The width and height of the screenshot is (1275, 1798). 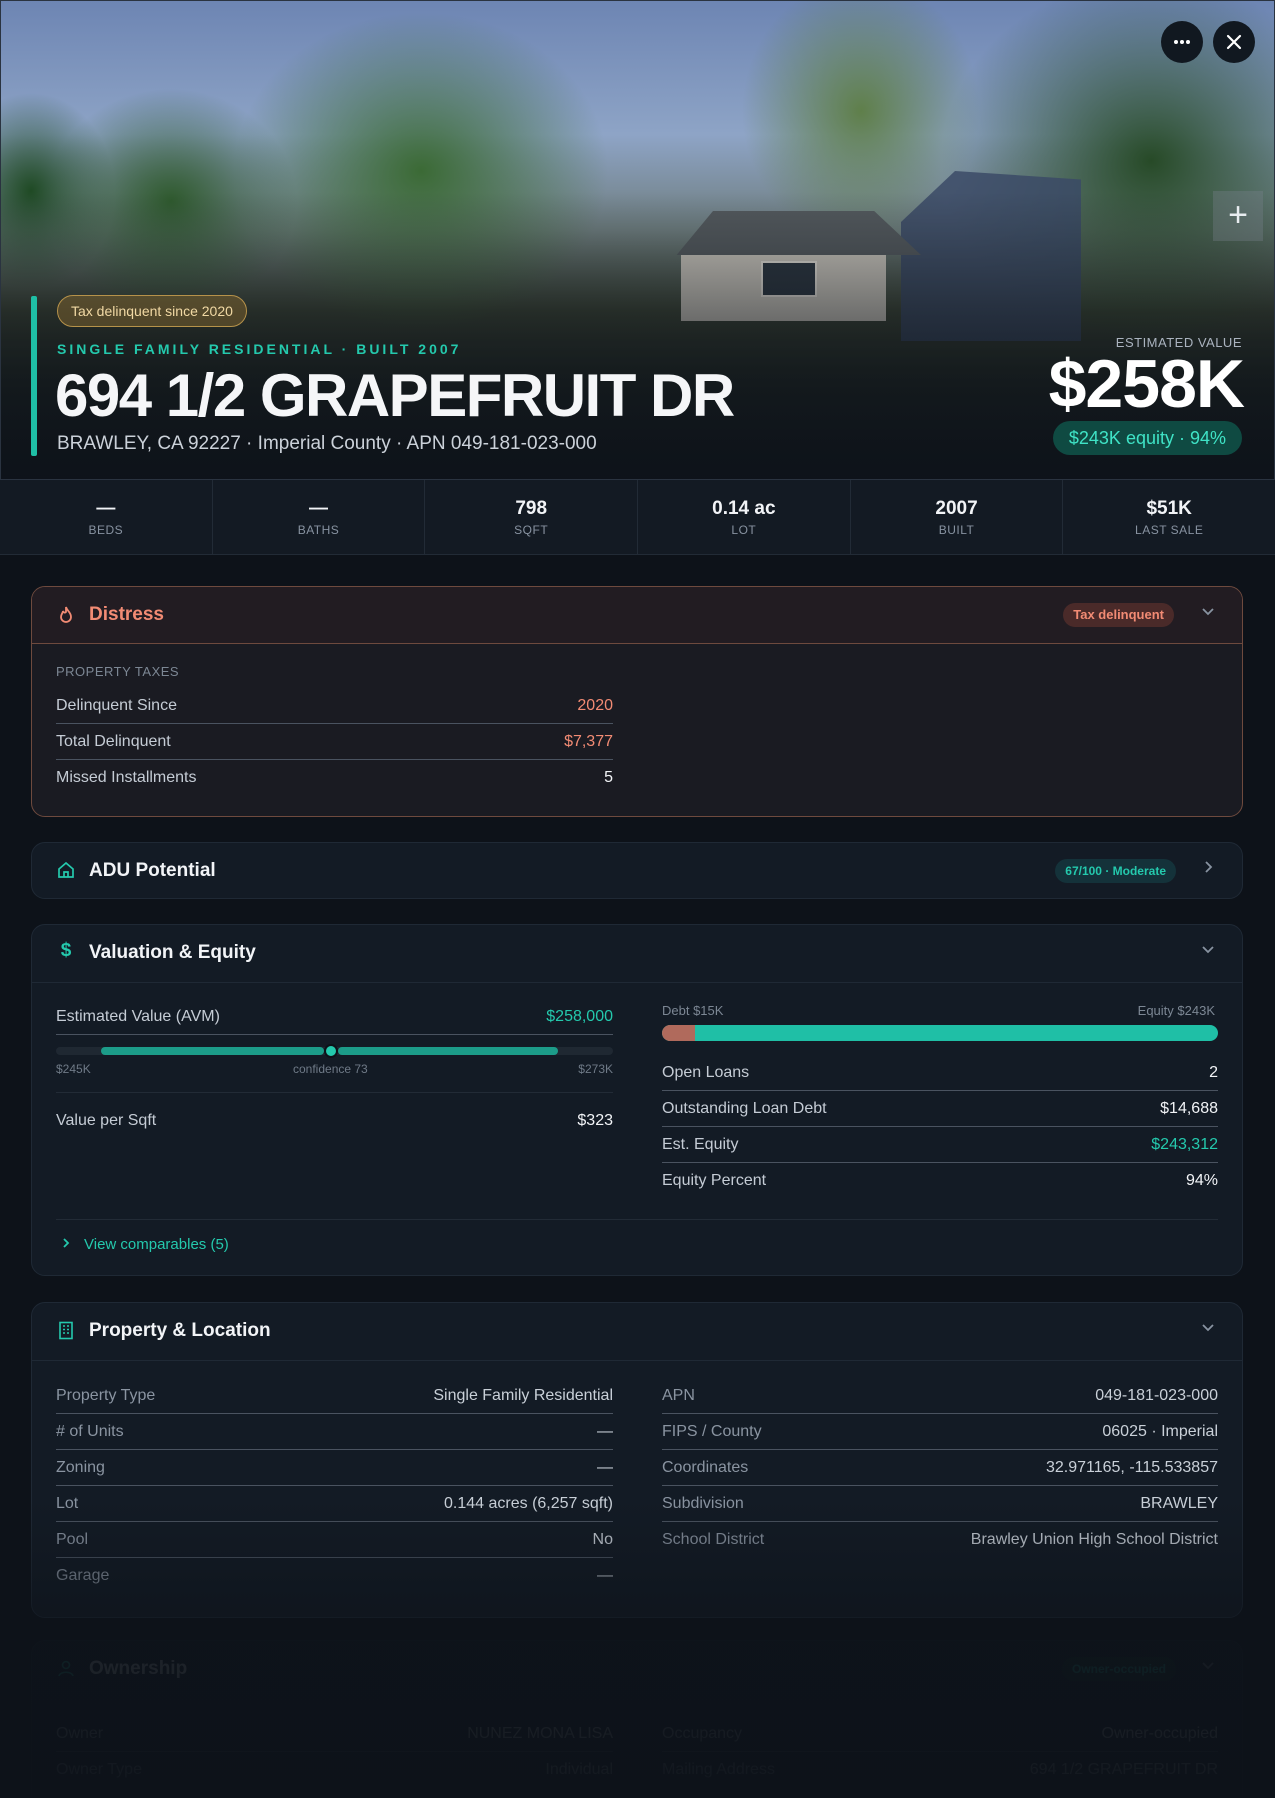 What do you see at coordinates (940, 1396) in the screenshot?
I see `location-detail-row: APN 049-181-023-000` at bounding box center [940, 1396].